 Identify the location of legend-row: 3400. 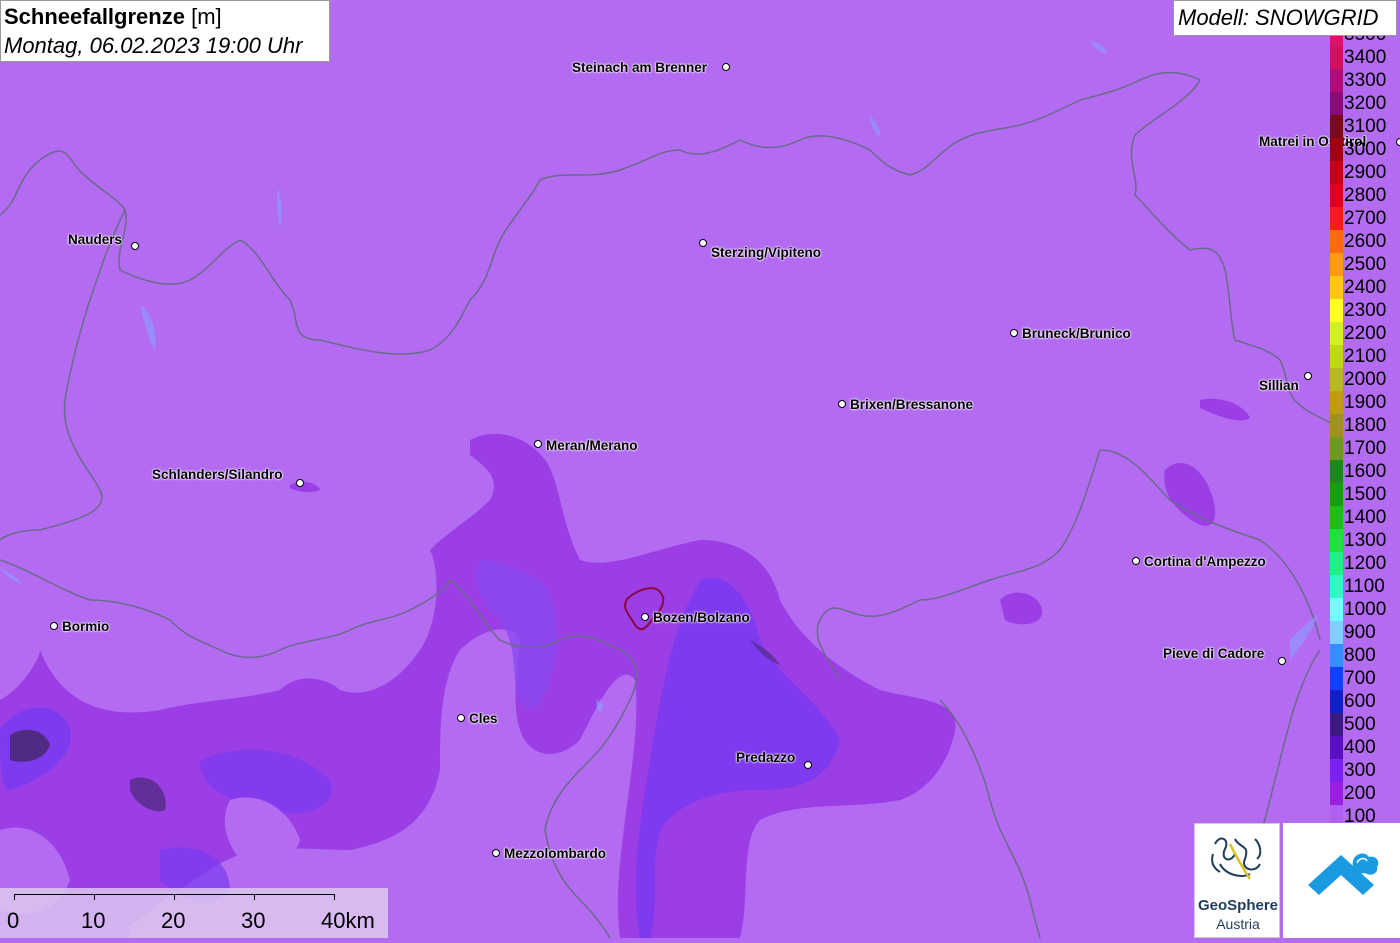
(1364, 57).